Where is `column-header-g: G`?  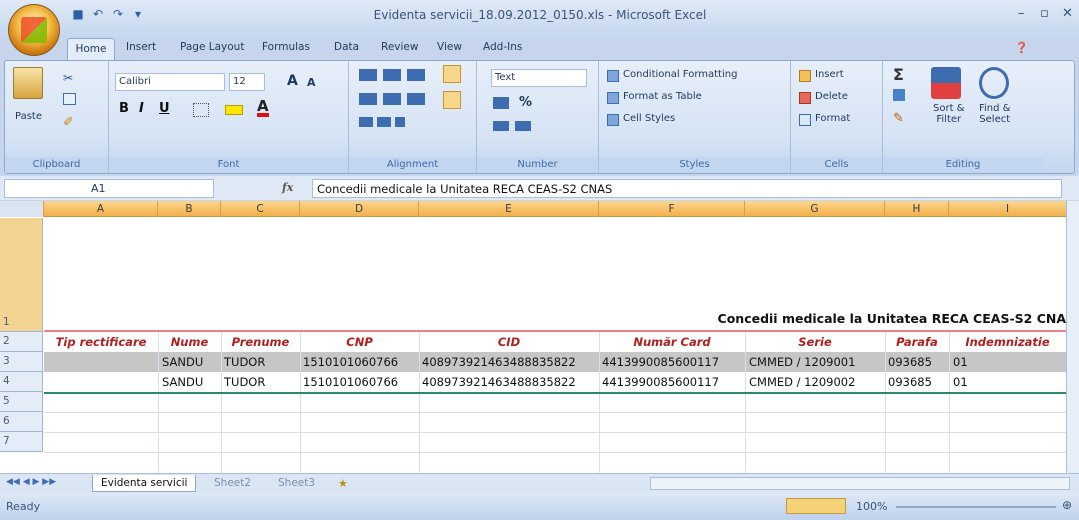 column-header-g: G is located at coordinates (815, 209).